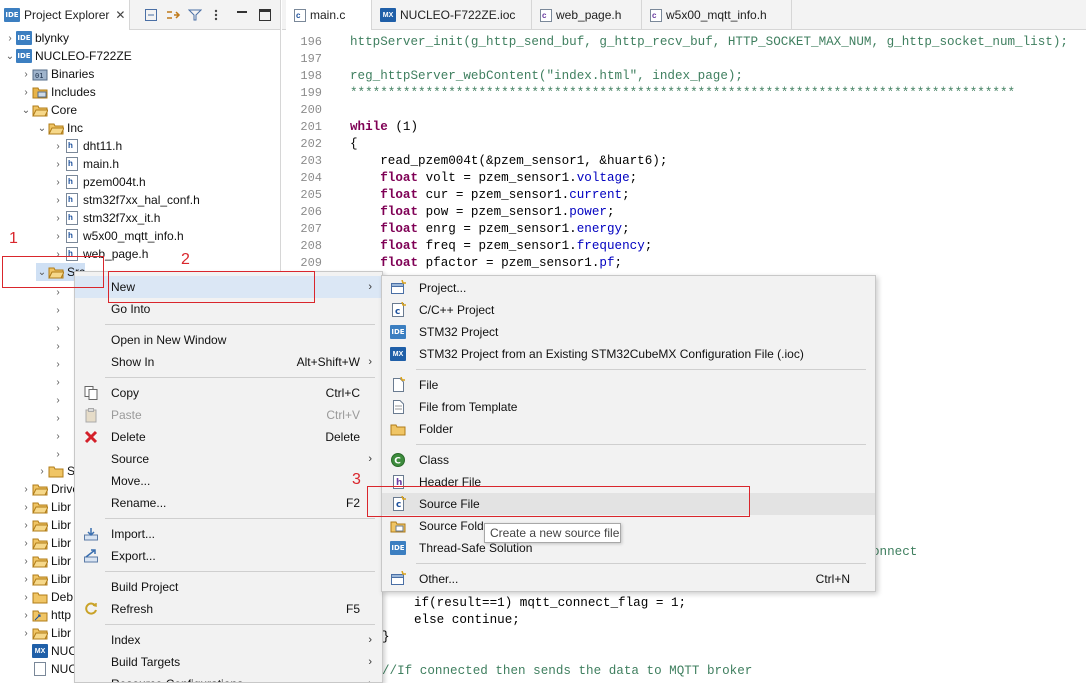 The height and width of the screenshot is (683, 1086). I want to click on code-line: float pow = pzem_sensor1.power;, so click(482, 212).